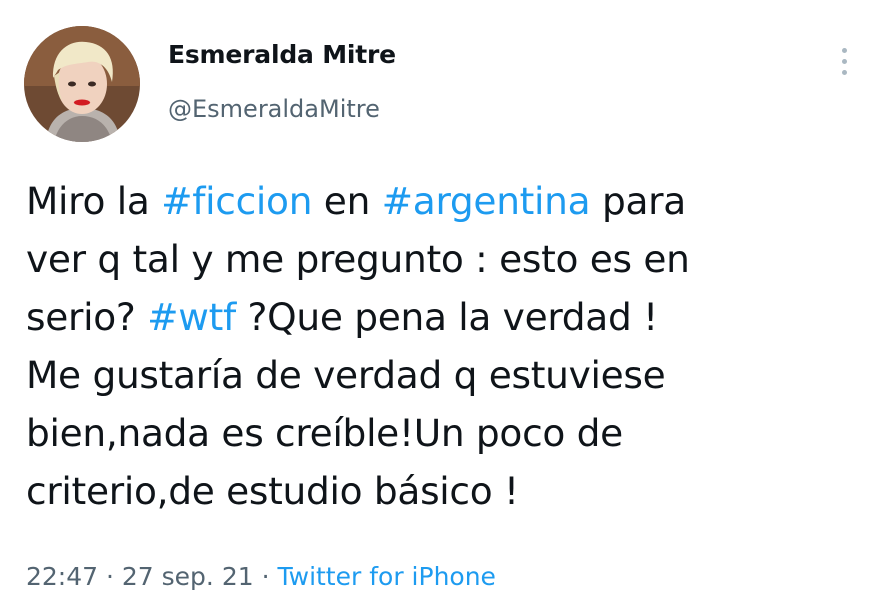 The image size is (887, 616). What do you see at coordinates (274, 109) in the screenshot?
I see `author-handle: @EsmeraldaMitre` at bounding box center [274, 109].